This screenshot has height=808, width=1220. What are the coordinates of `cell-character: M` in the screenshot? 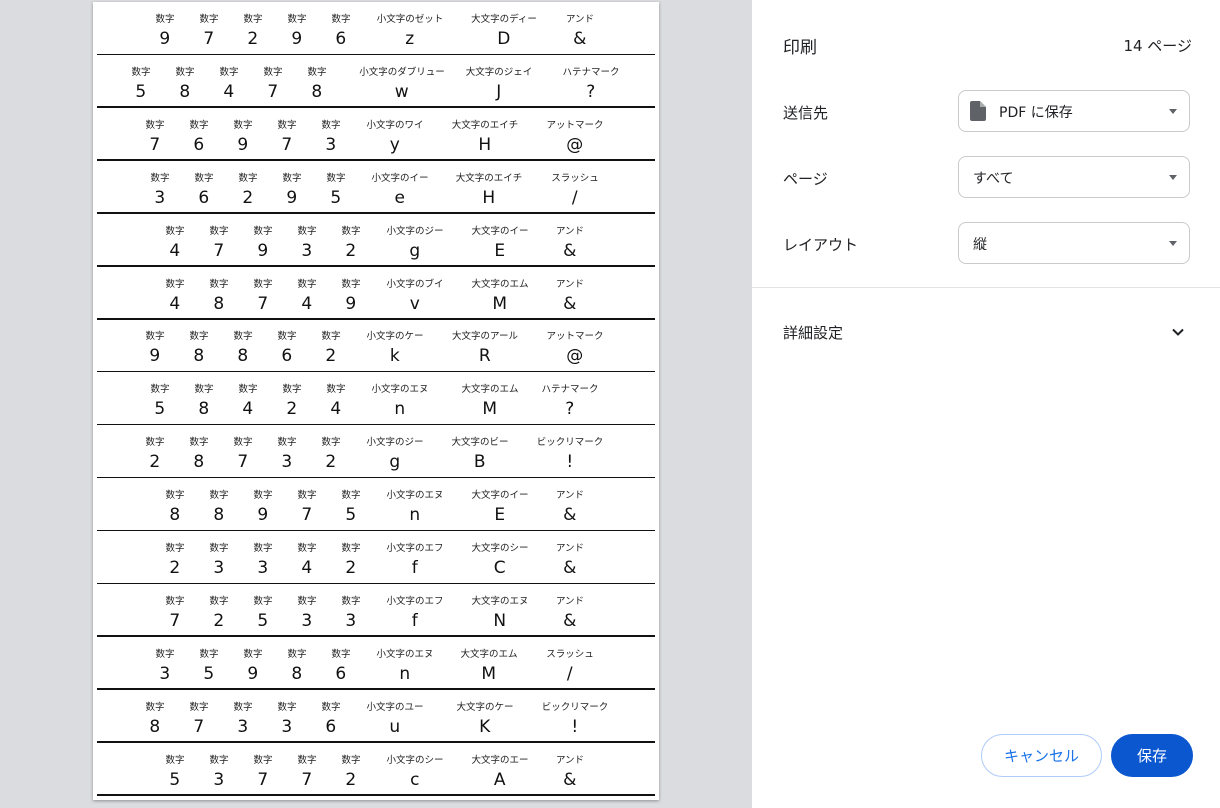 It's located at (489, 673).